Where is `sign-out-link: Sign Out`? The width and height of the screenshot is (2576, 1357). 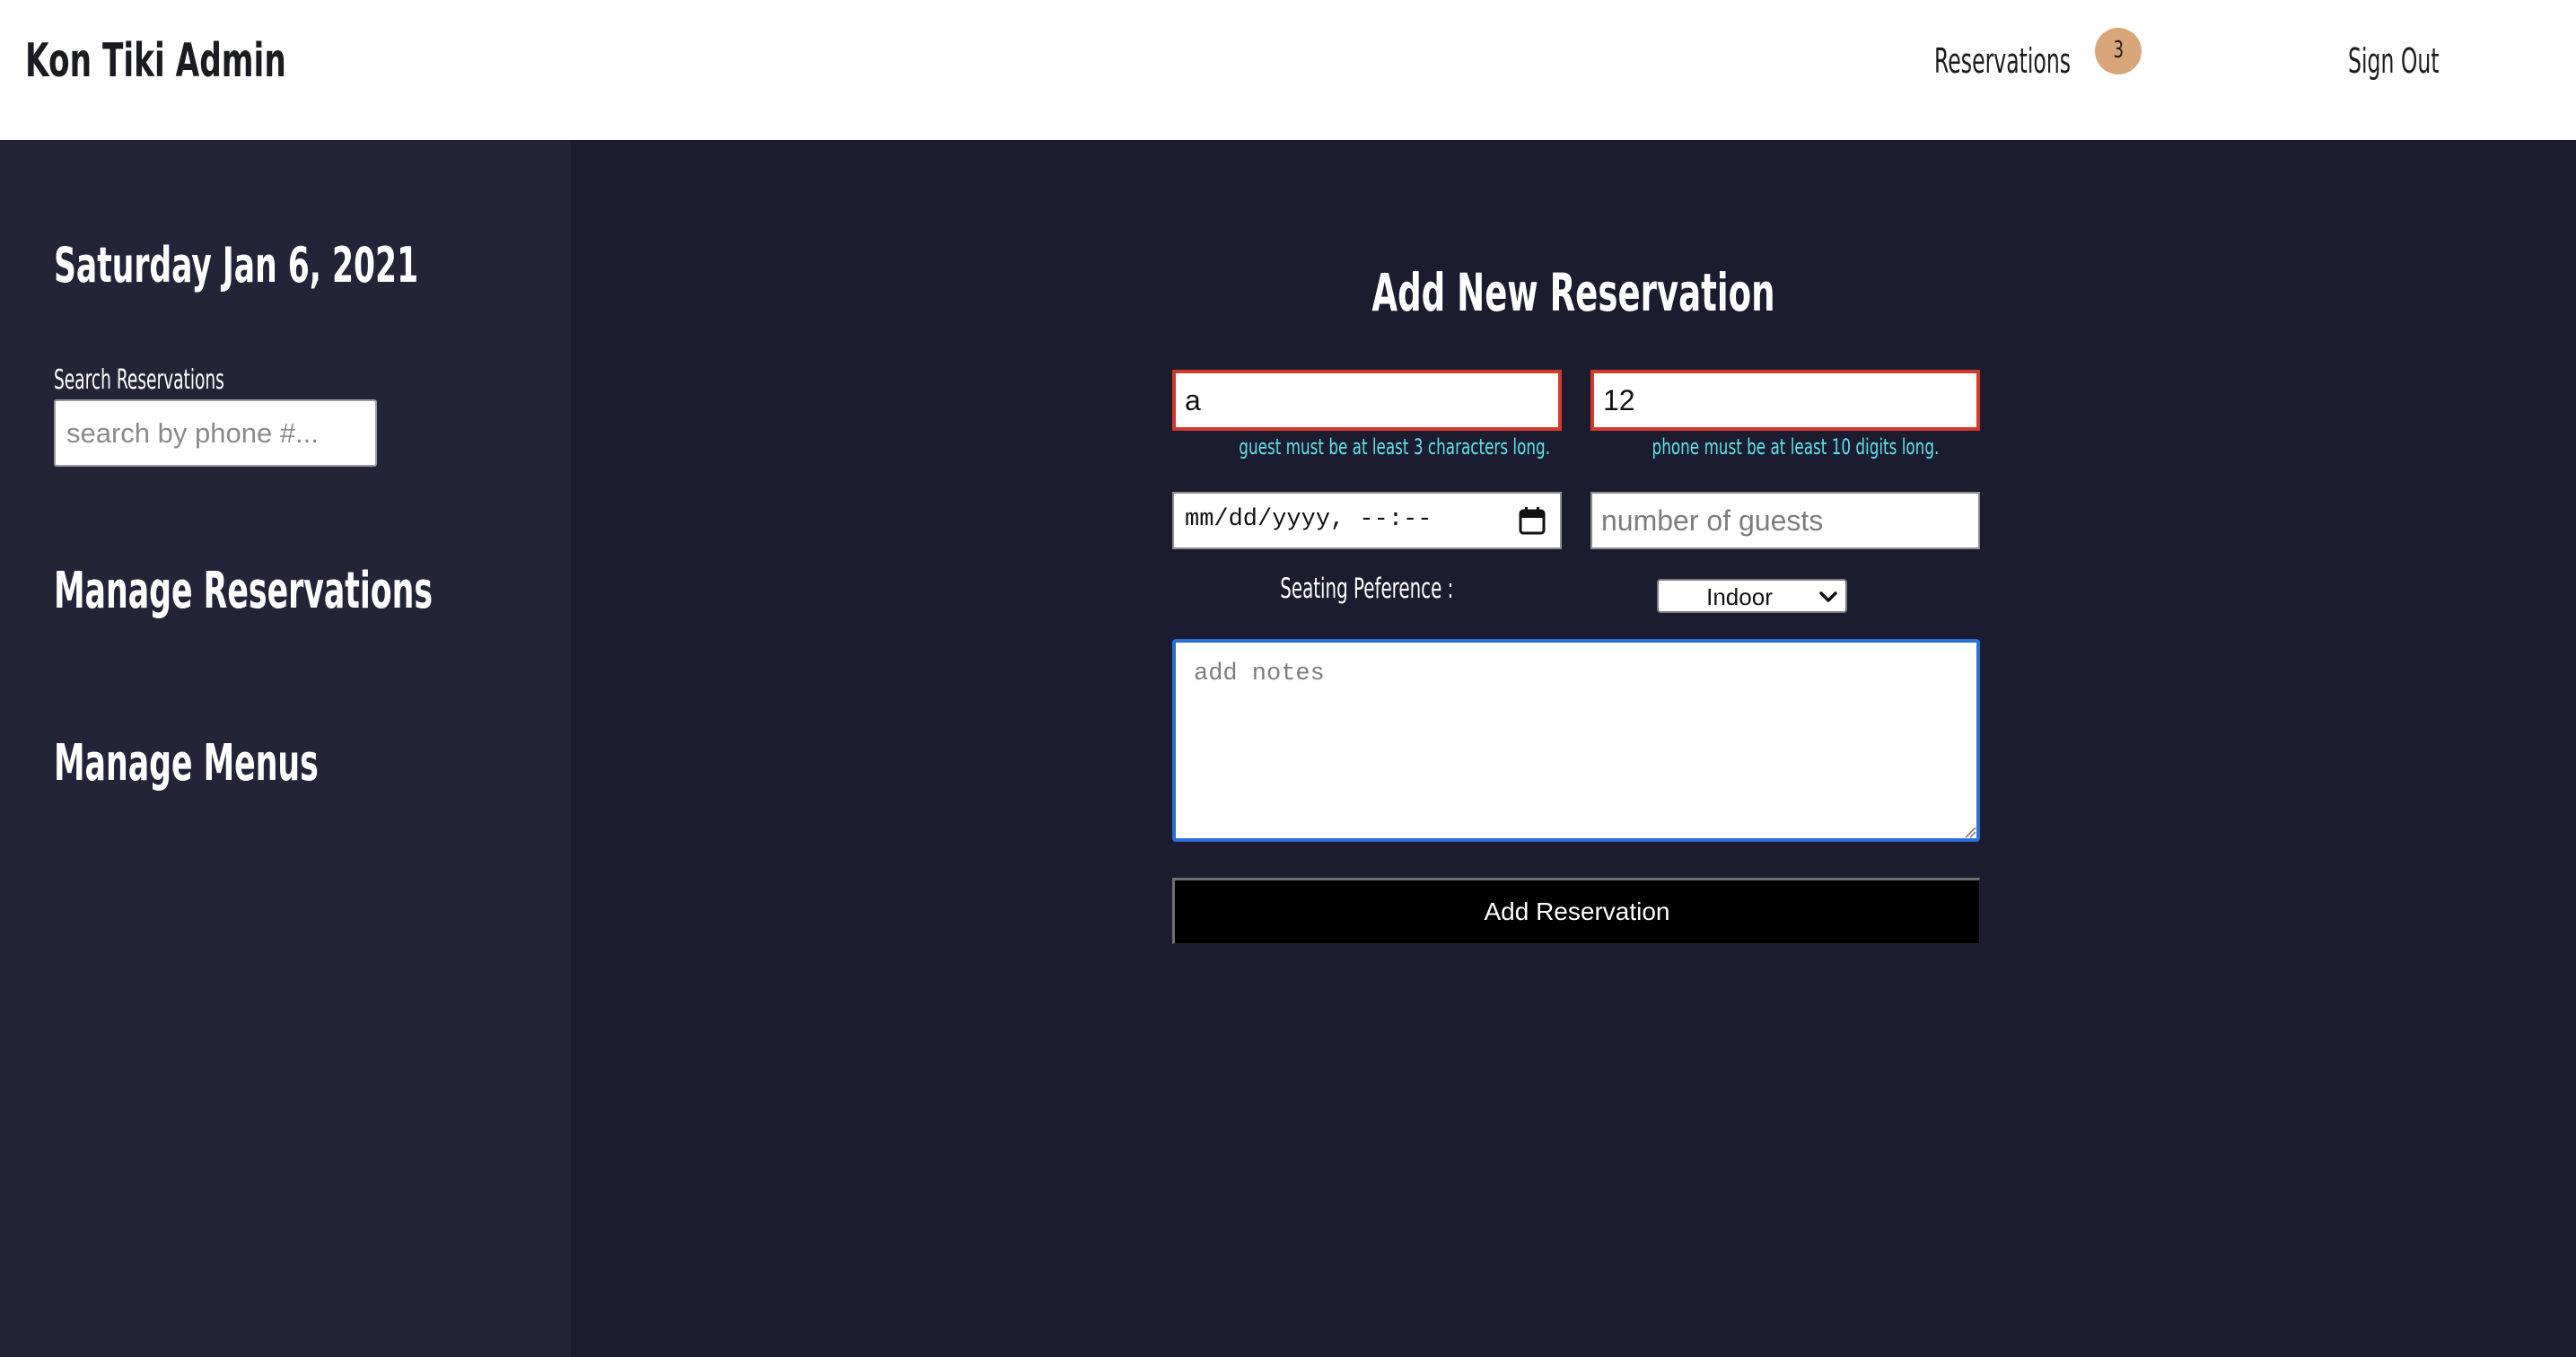
sign-out-link: Sign Out is located at coordinates (2394, 61).